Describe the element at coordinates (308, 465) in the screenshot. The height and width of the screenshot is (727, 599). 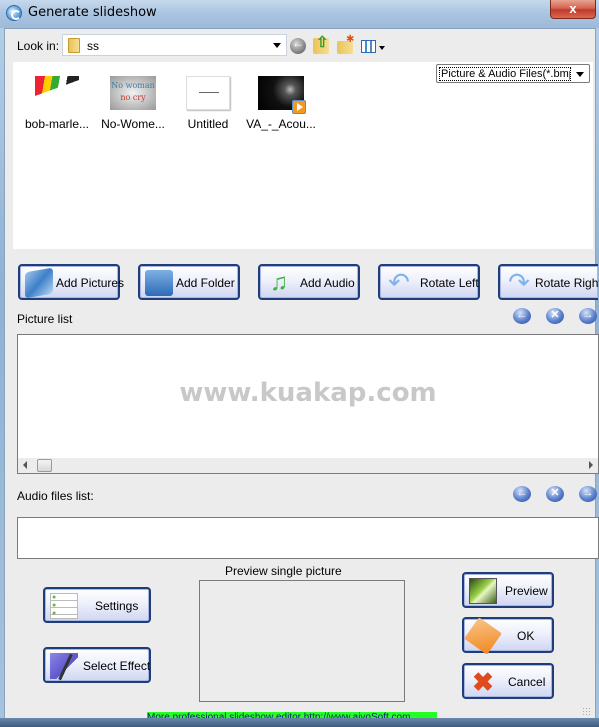
I see `horizontal-scrollbar` at that location.